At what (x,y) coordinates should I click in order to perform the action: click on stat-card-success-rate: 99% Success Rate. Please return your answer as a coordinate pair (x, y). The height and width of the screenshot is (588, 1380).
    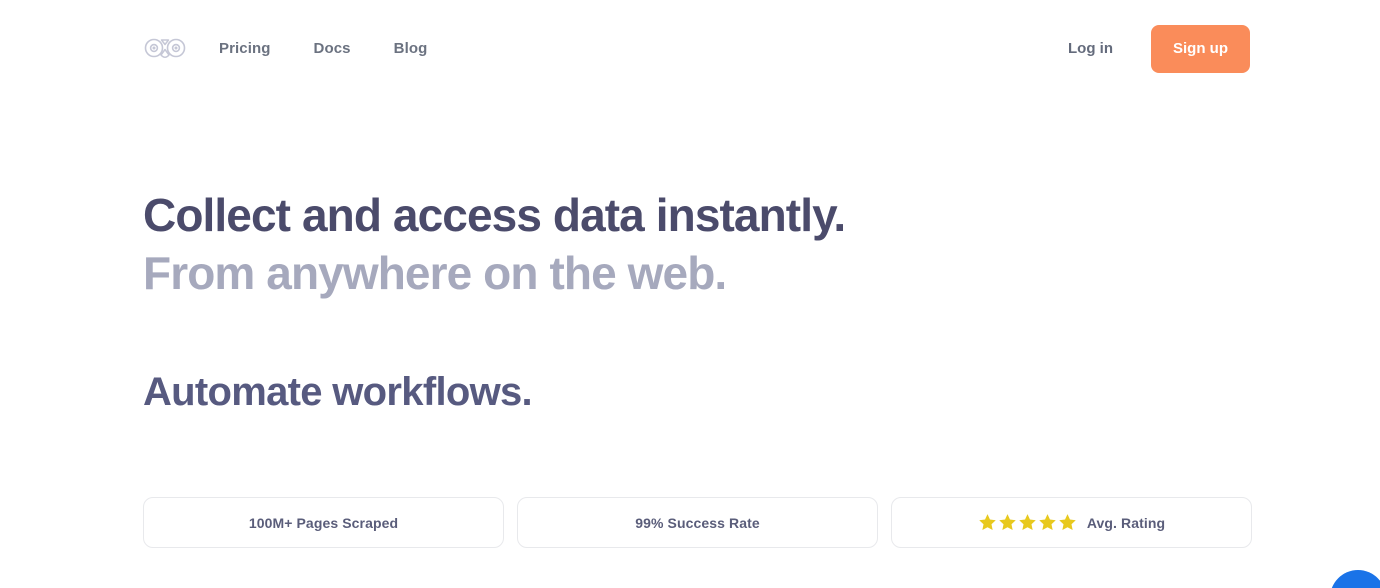
    Looking at the image, I should click on (697, 522).